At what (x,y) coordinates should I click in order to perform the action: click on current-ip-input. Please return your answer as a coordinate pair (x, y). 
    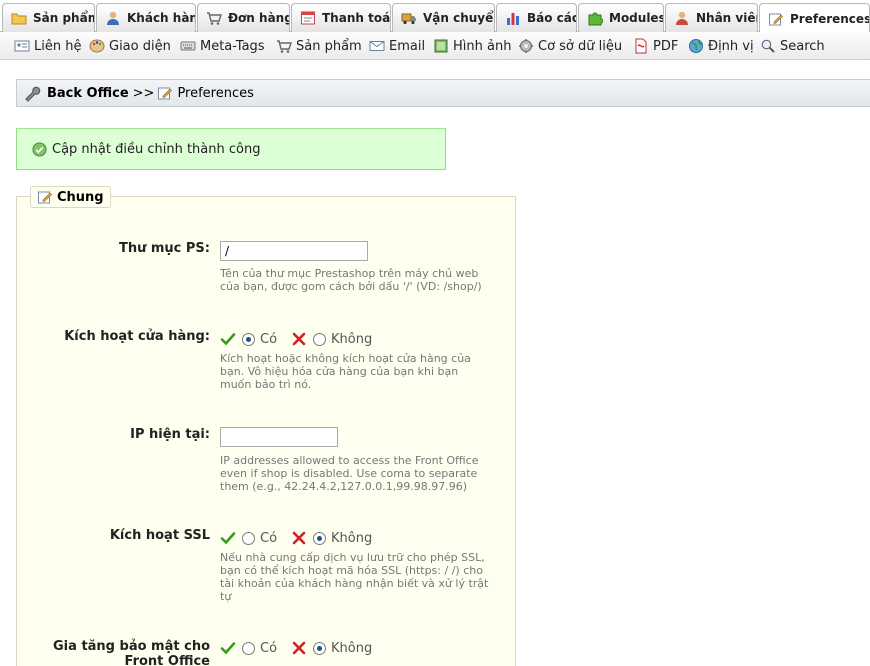
    Looking at the image, I should click on (279, 437).